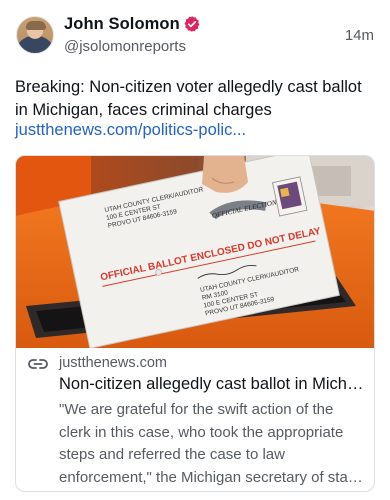  I want to click on link-icon, so click(38, 364).